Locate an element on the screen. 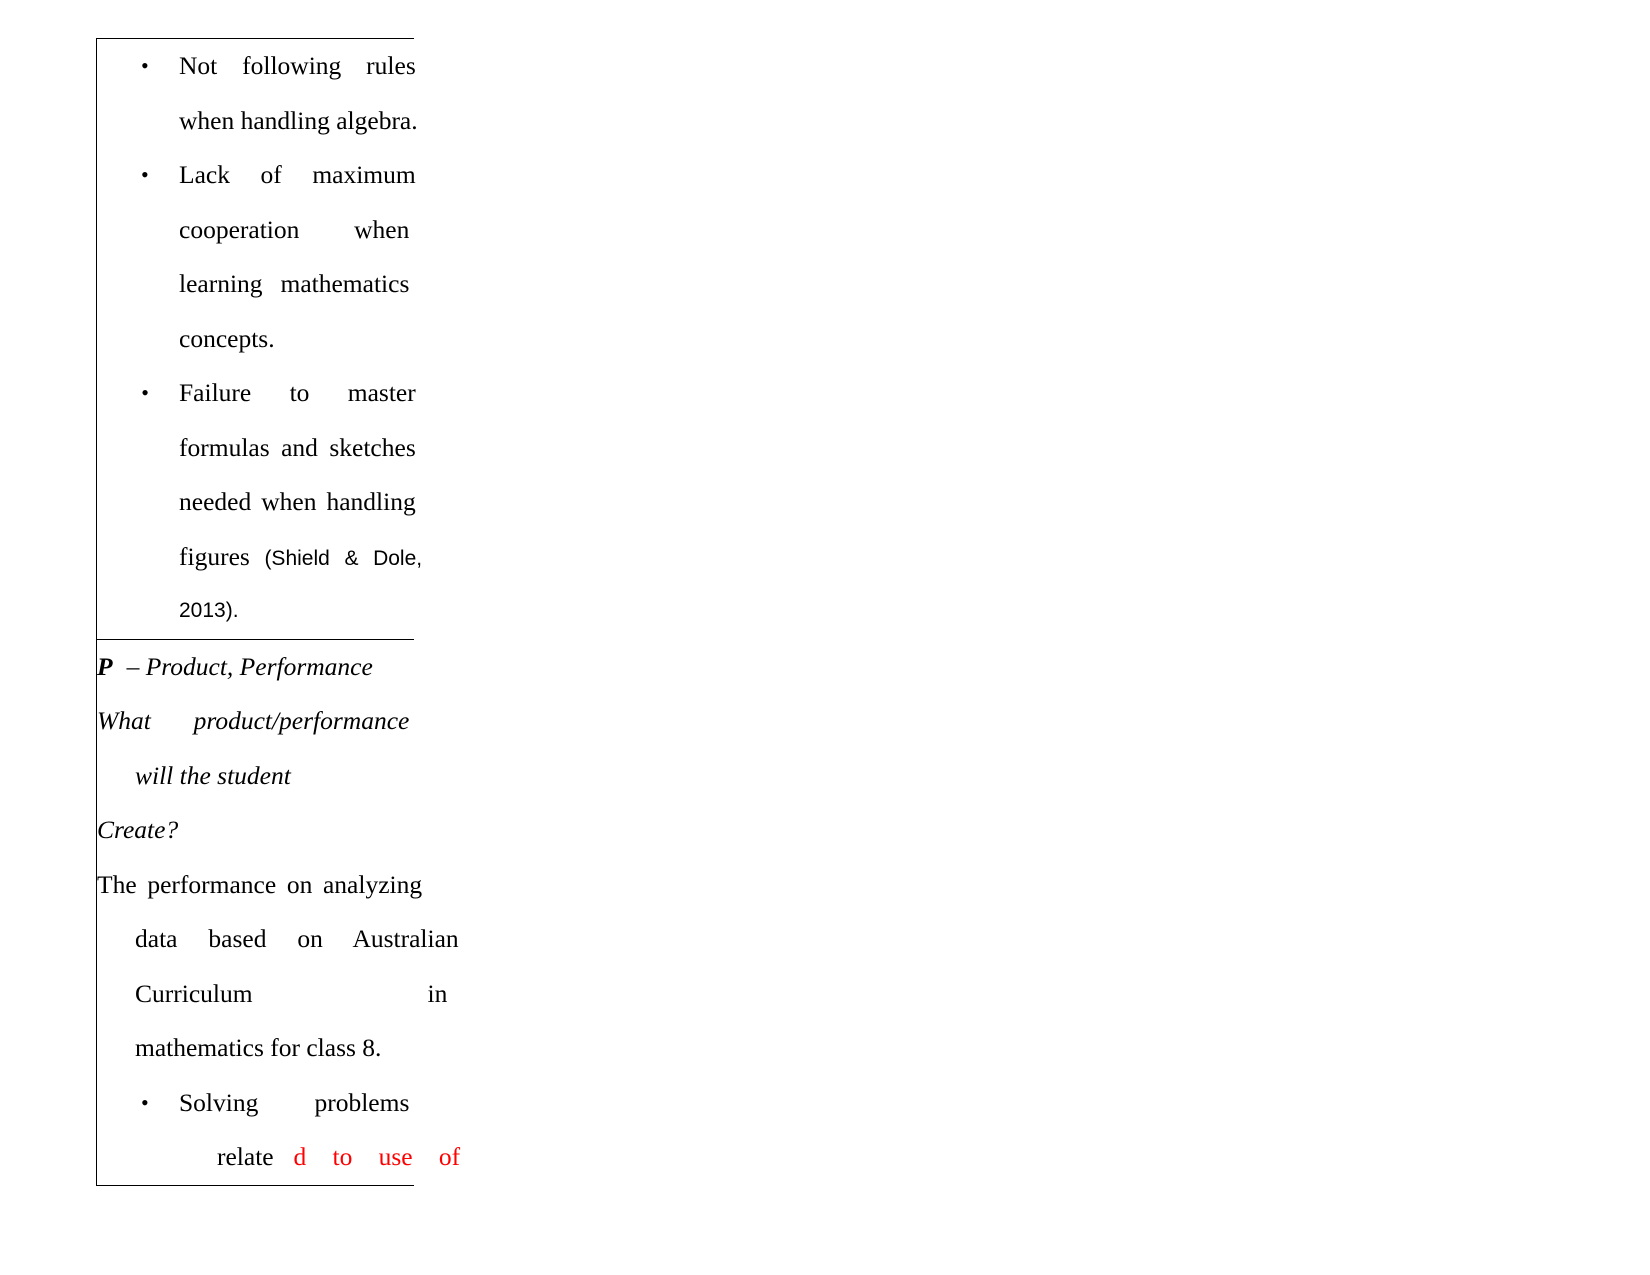 This screenshot has height=1275, width=1650. citation-text: Dole, is located at coordinates (398, 558).